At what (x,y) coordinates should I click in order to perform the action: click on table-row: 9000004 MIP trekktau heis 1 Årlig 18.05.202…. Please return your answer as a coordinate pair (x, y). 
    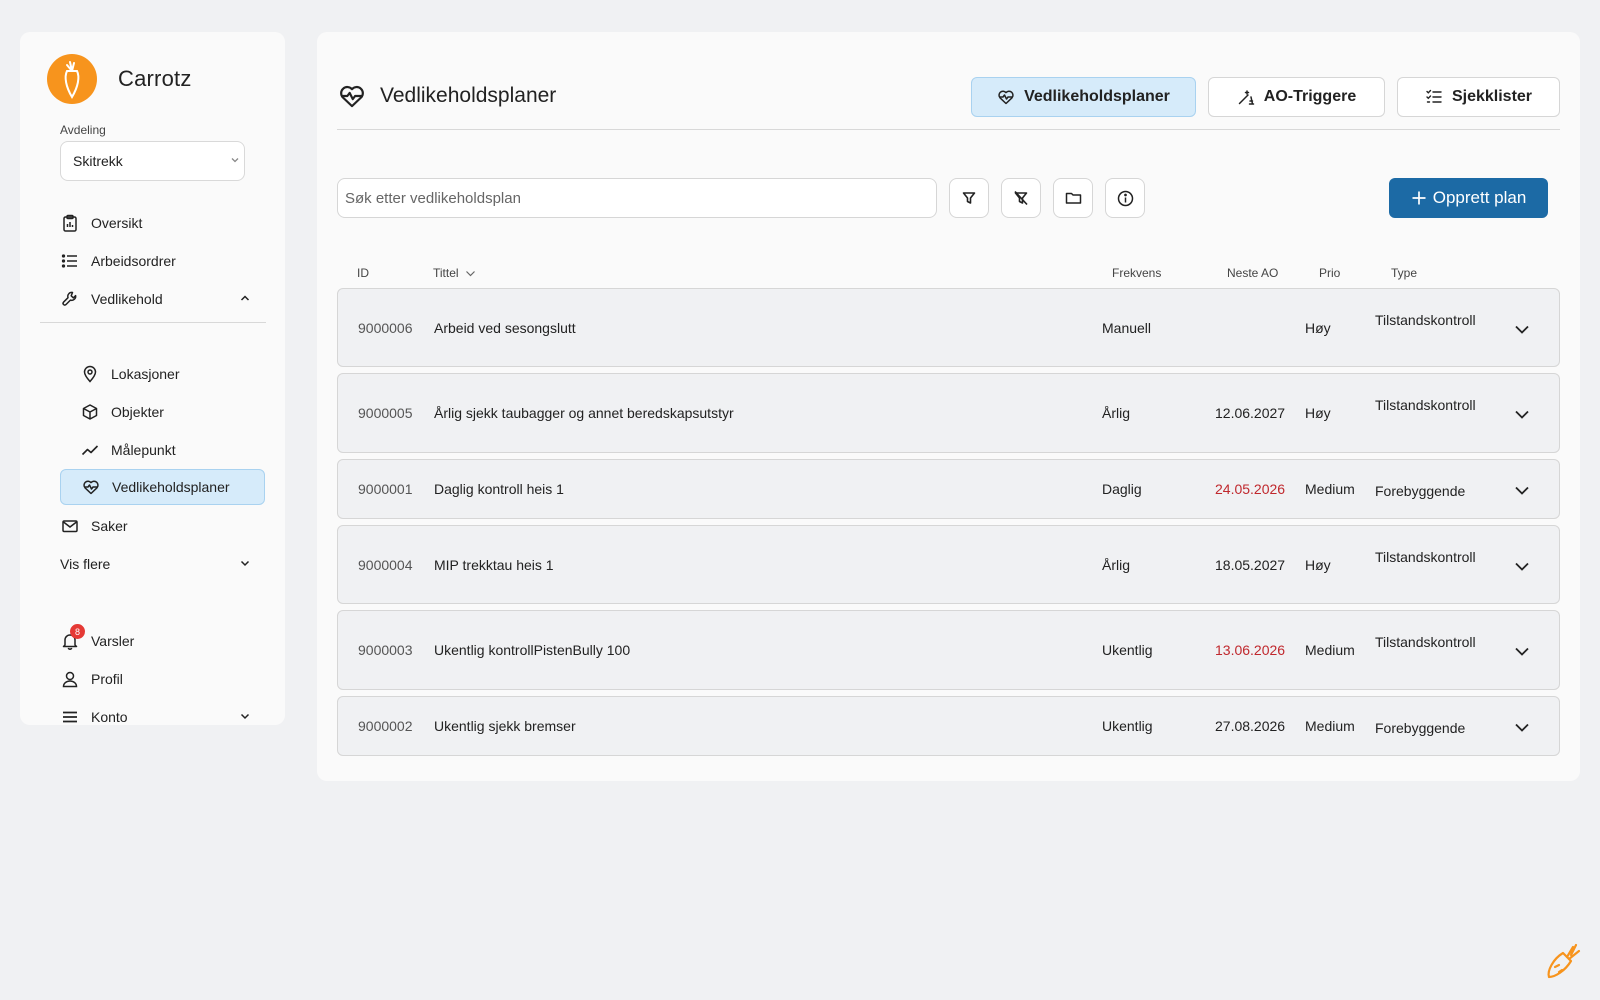
    Looking at the image, I should click on (948, 564).